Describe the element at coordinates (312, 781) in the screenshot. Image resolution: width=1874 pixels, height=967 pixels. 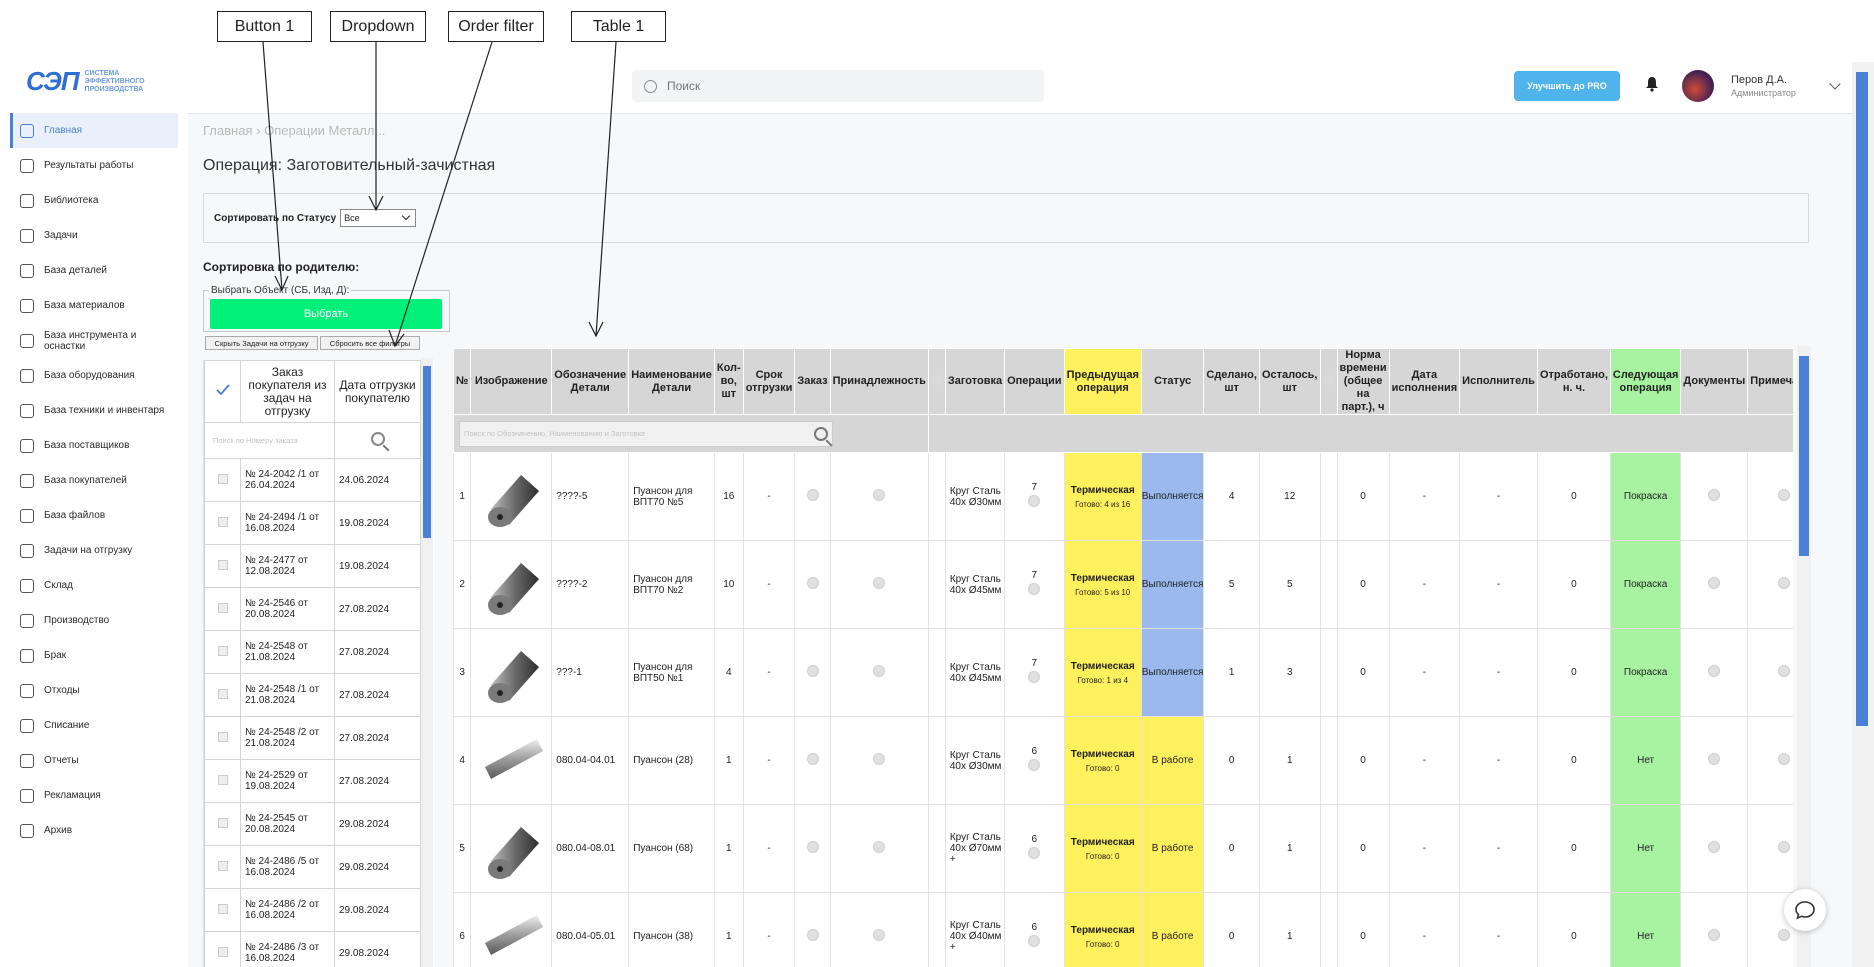
I see `order-row: № 24-2529 от 19.08.2024 27.08.2024` at that location.